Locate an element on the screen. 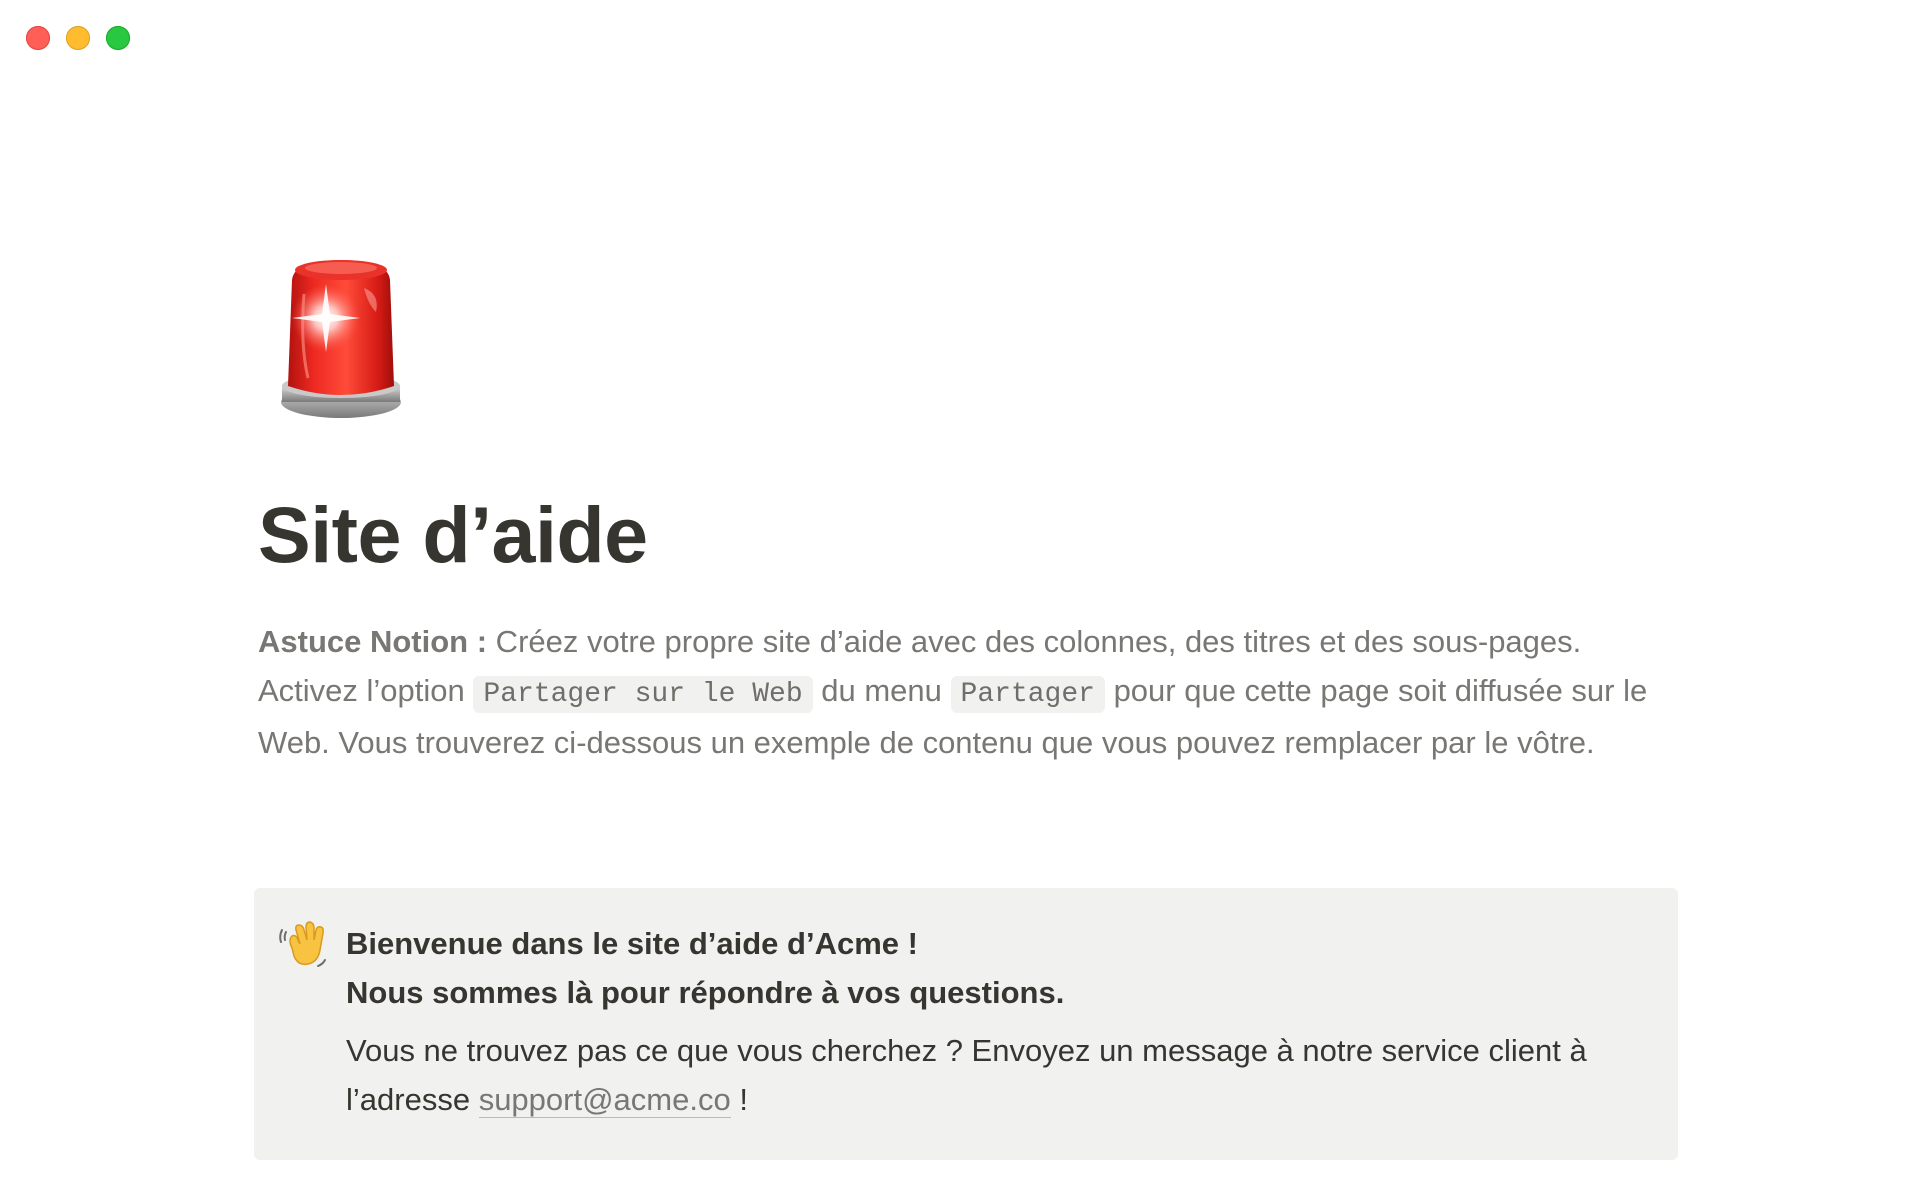 This screenshot has height=1200, width=1920. window-minimize-button is located at coordinates (78, 38).